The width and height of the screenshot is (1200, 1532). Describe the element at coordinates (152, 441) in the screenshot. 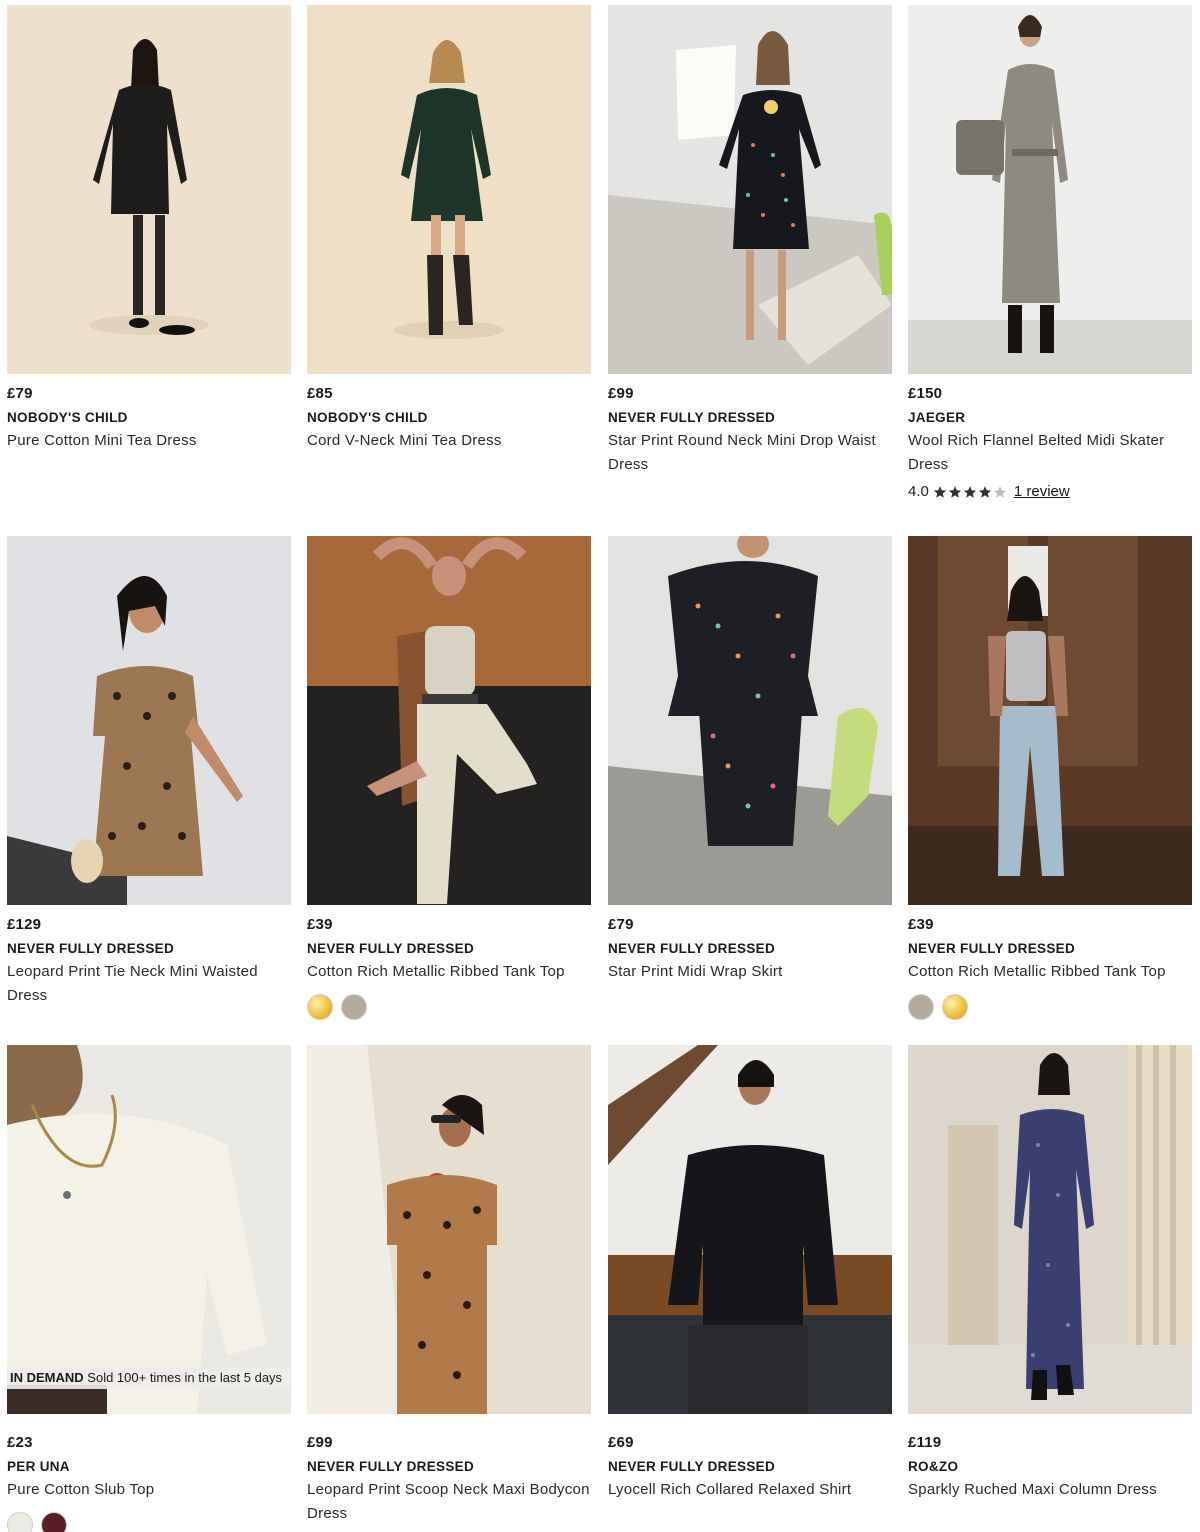

I see `product-name: Pure Cotton Mini Tea Dress` at that location.